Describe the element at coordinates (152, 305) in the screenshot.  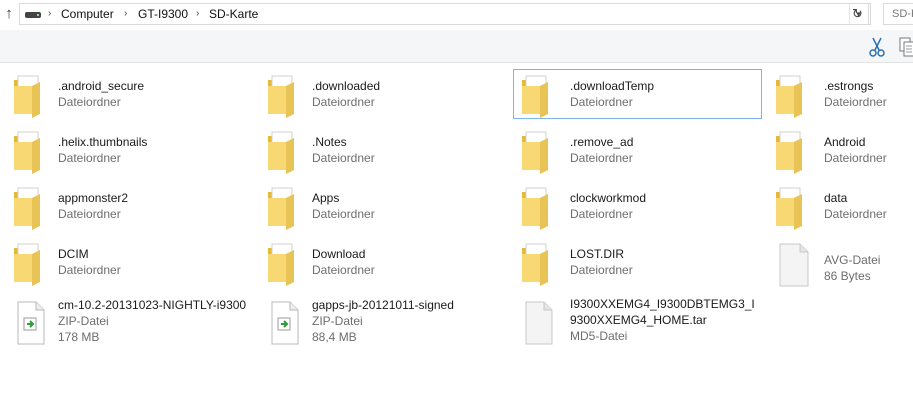
I see `item-name: cm-10.2-20131023-NIGHTLY-i9300` at that location.